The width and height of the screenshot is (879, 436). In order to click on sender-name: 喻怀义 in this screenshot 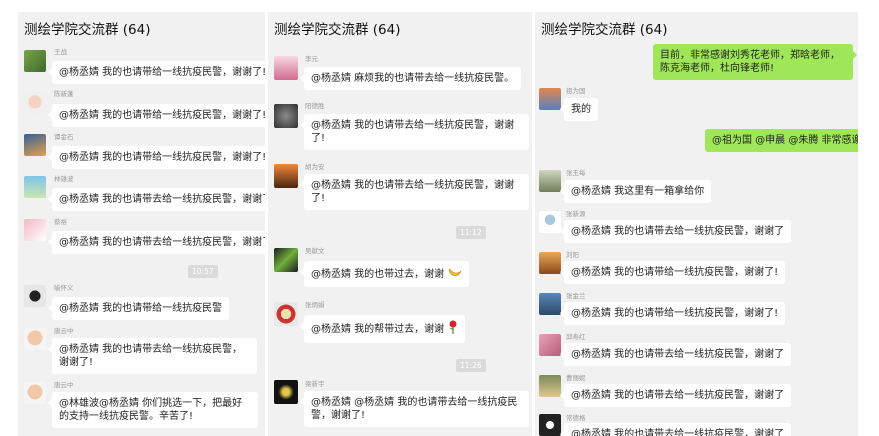, I will do `click(64, 288)`.